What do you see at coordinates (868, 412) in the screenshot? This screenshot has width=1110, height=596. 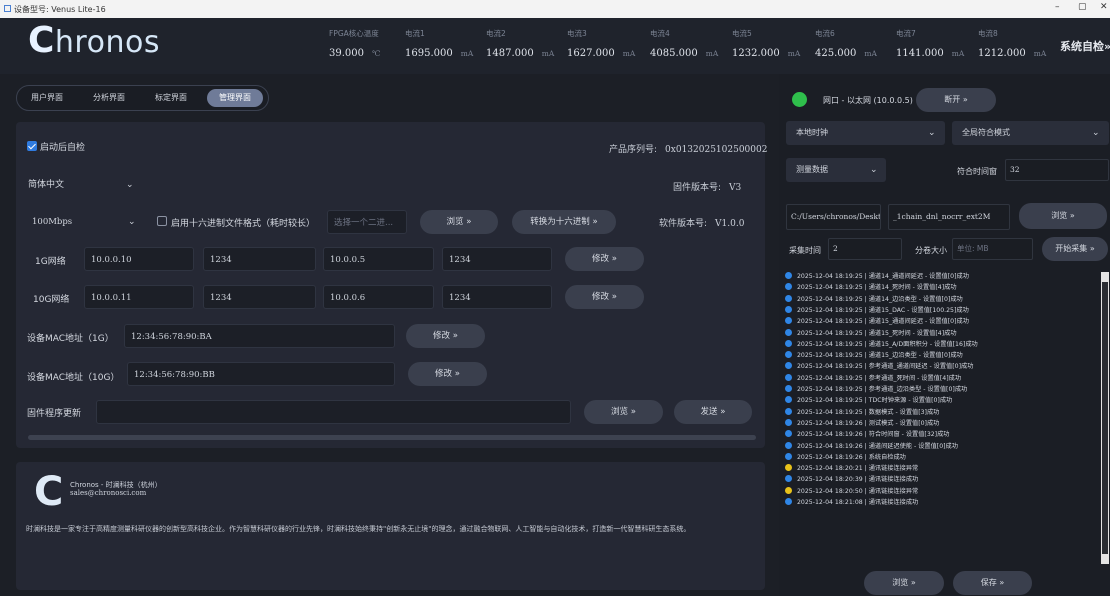 I see `log-text: 2025-12-04 18:19:25 | 数据模式 - 设置值[3]成功` at bounding box center [868, 412].